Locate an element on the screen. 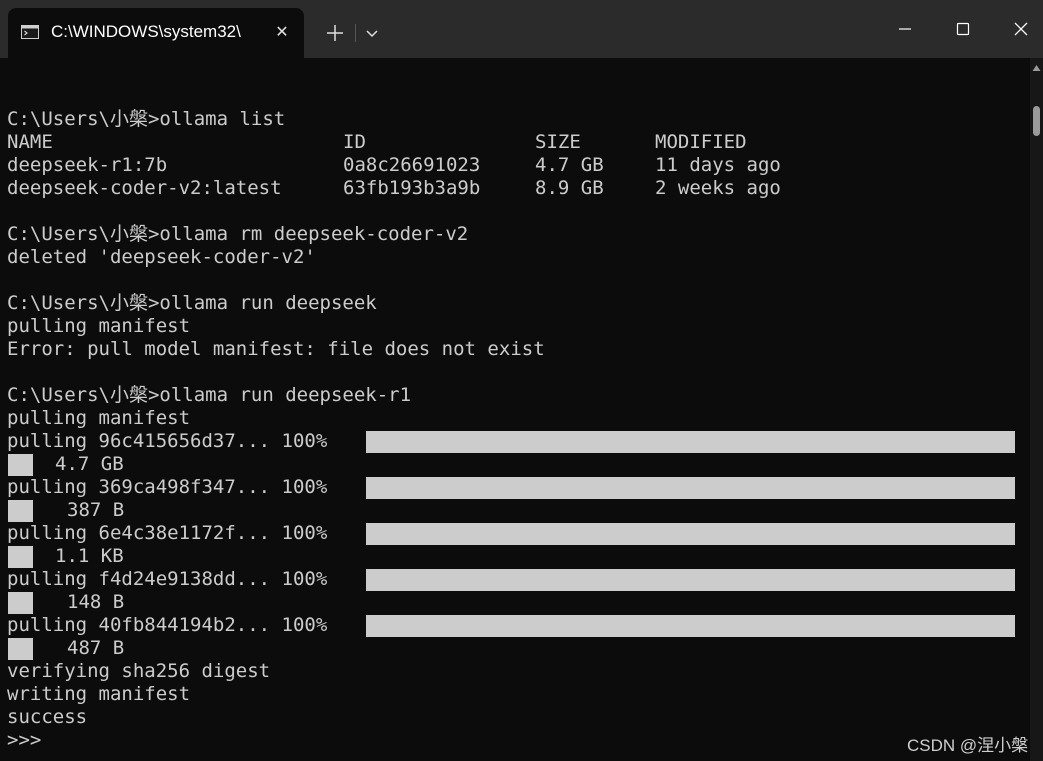 Image resolution: width=1043 pixels, height=761 pixels. pull-line: pulling 6e4c38e1172f... 100% is located at coordinates (167, 533).